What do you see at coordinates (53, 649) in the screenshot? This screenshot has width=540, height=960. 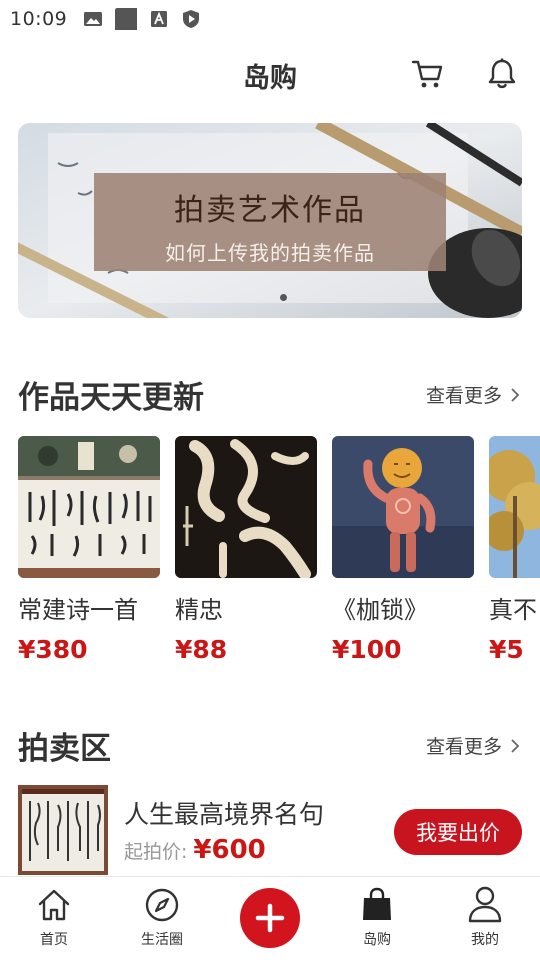 I see `work-price: ¥380` at bounding box center [53, 649].